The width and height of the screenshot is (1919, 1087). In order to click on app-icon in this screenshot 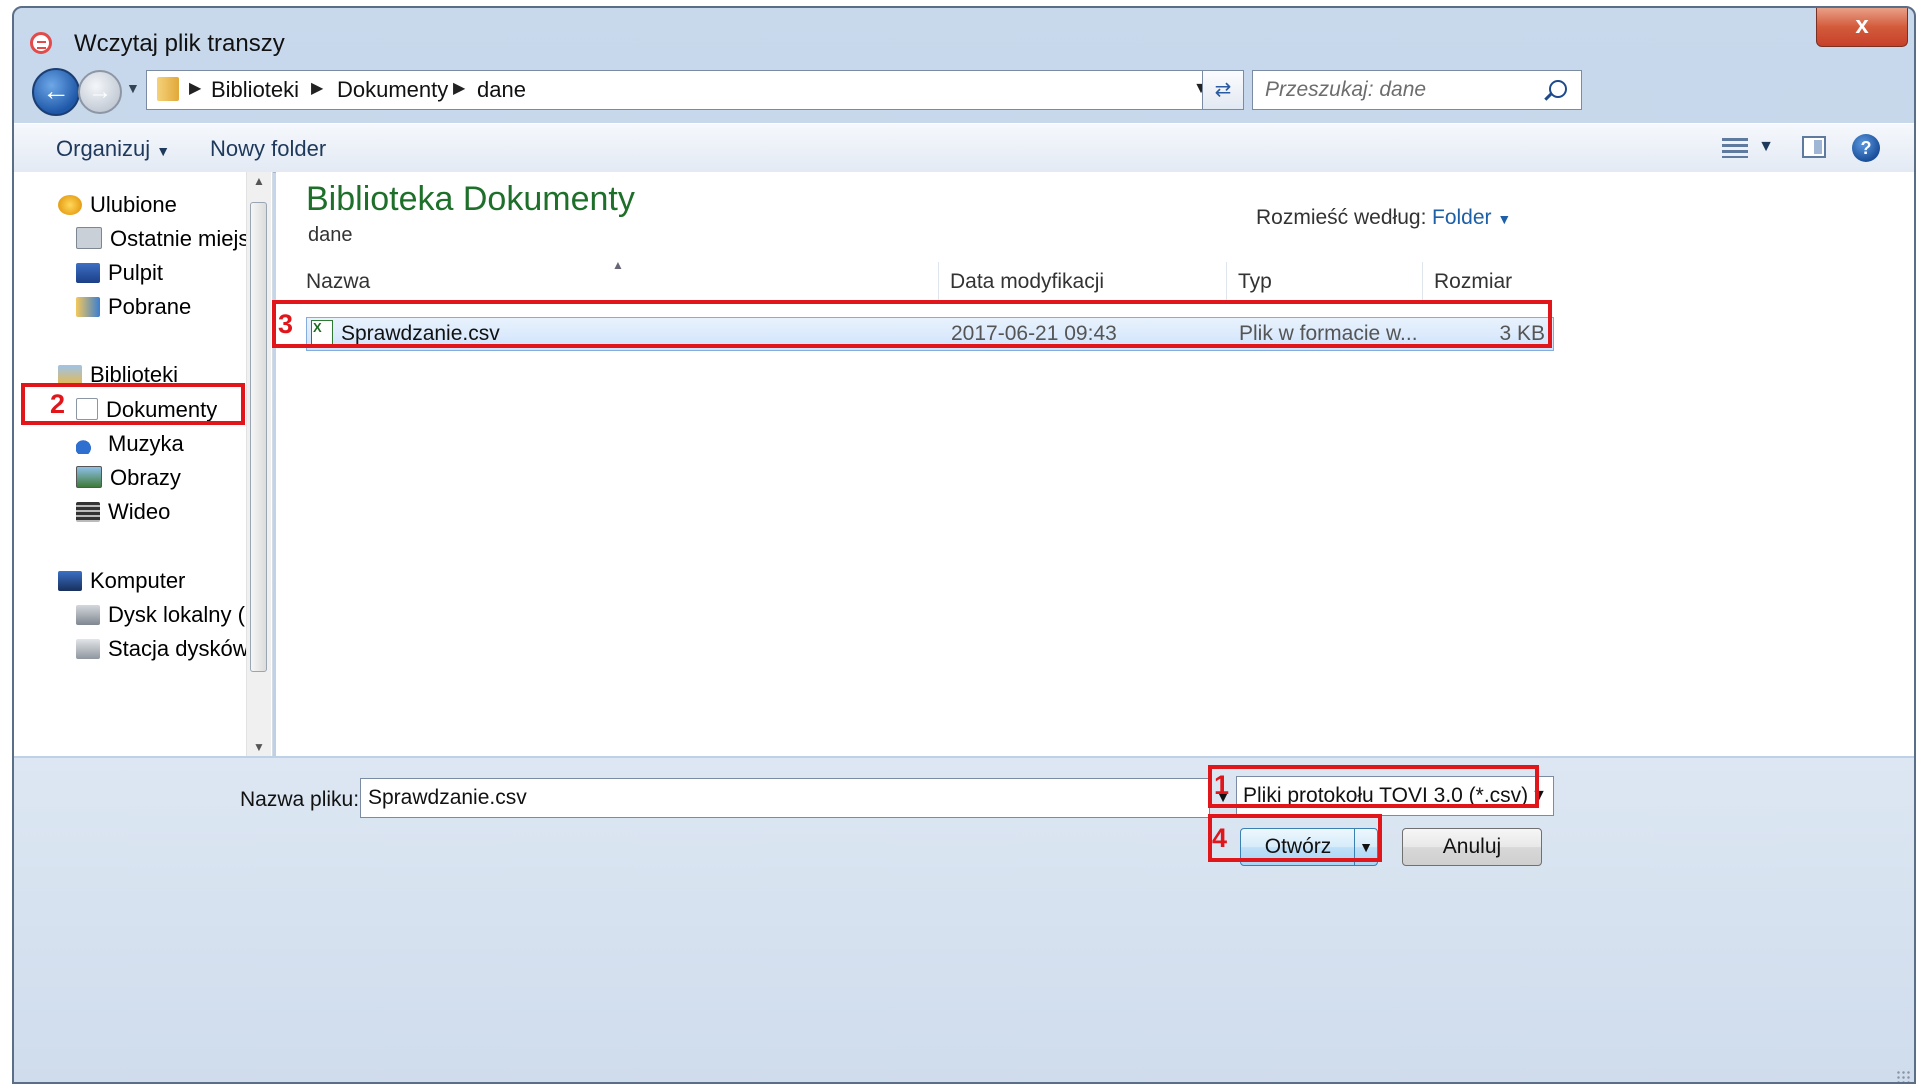, I will do `click(41, 43)`.